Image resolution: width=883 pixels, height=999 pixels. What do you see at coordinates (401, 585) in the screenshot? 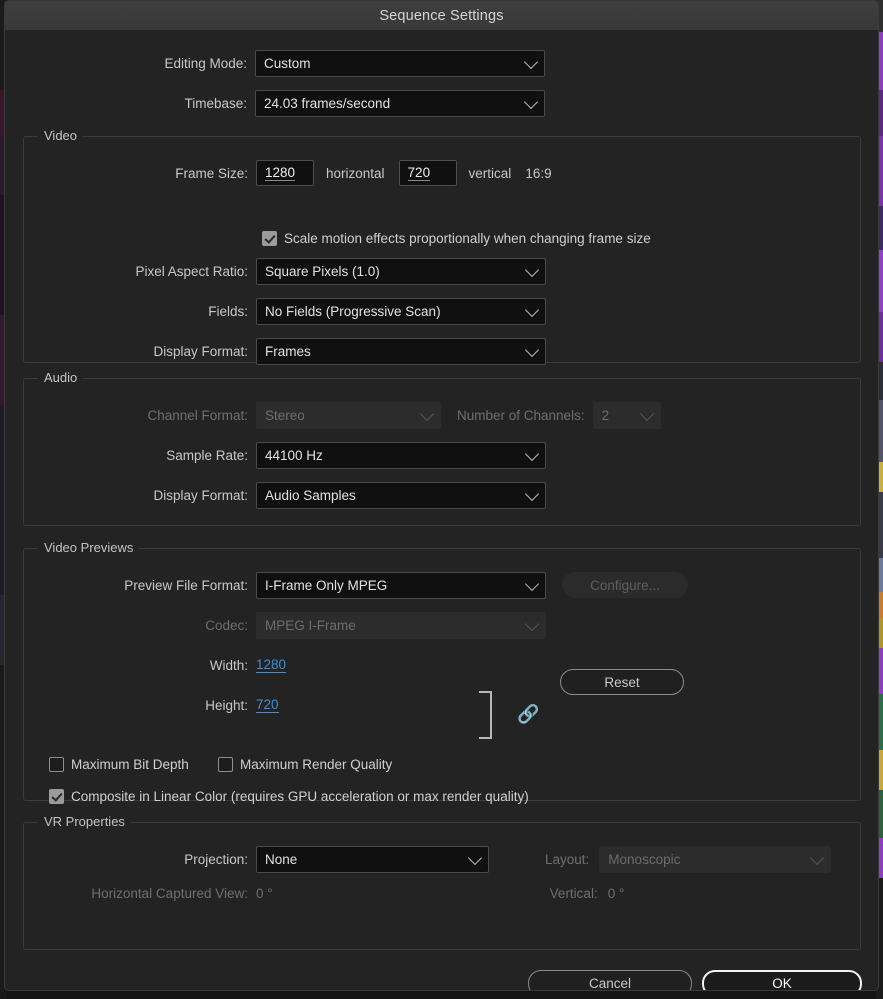
I see `preview-file-format-select: I-Frame Only MPEG` at bounding box center [401, 585].